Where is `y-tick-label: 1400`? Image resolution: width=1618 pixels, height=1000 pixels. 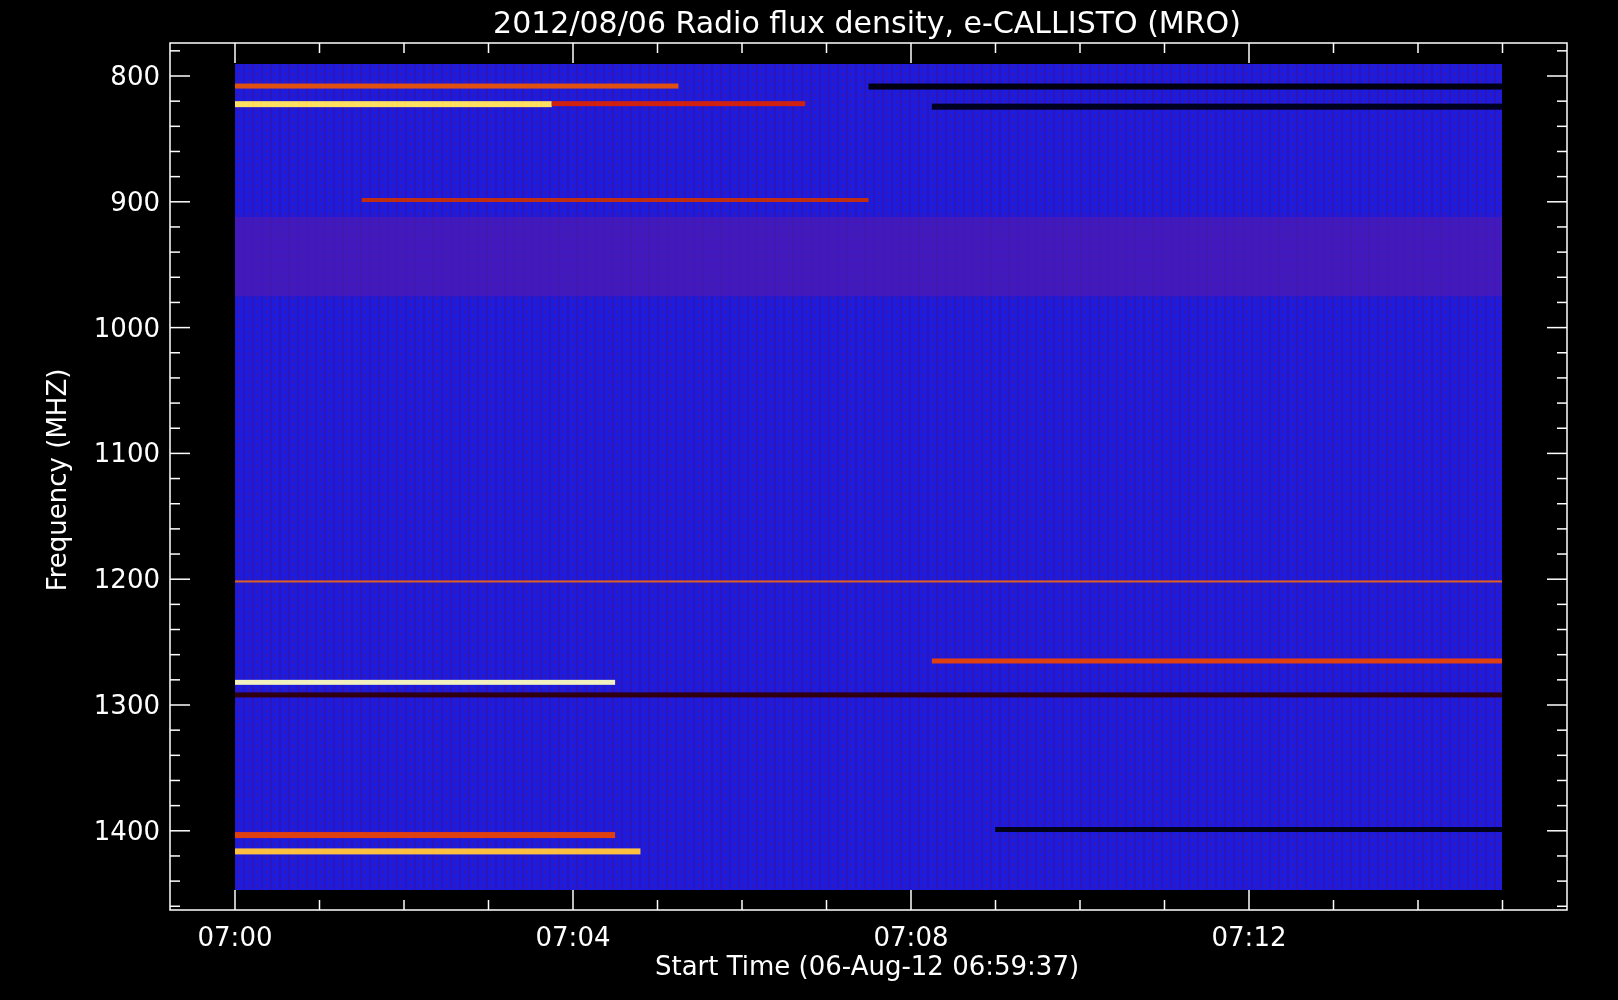 y-tick-label: 1400 is located at coordinates (126, 830).